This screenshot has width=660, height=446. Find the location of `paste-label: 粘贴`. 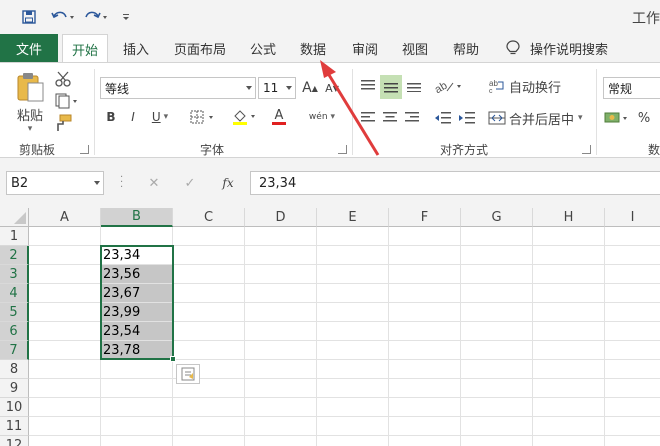

paste-label: 粘贴 is located at coordinates (29, 116).